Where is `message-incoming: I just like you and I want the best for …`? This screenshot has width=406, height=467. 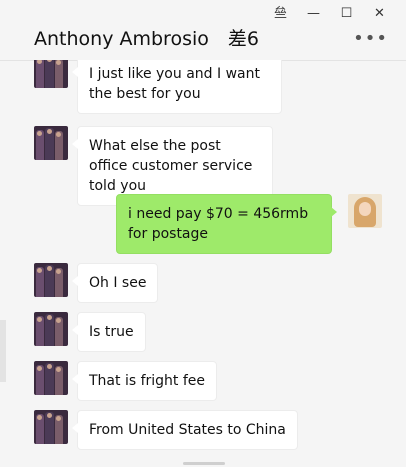
message-incoming: I just like you and I want the best for … is located at coordinates (158, 87).